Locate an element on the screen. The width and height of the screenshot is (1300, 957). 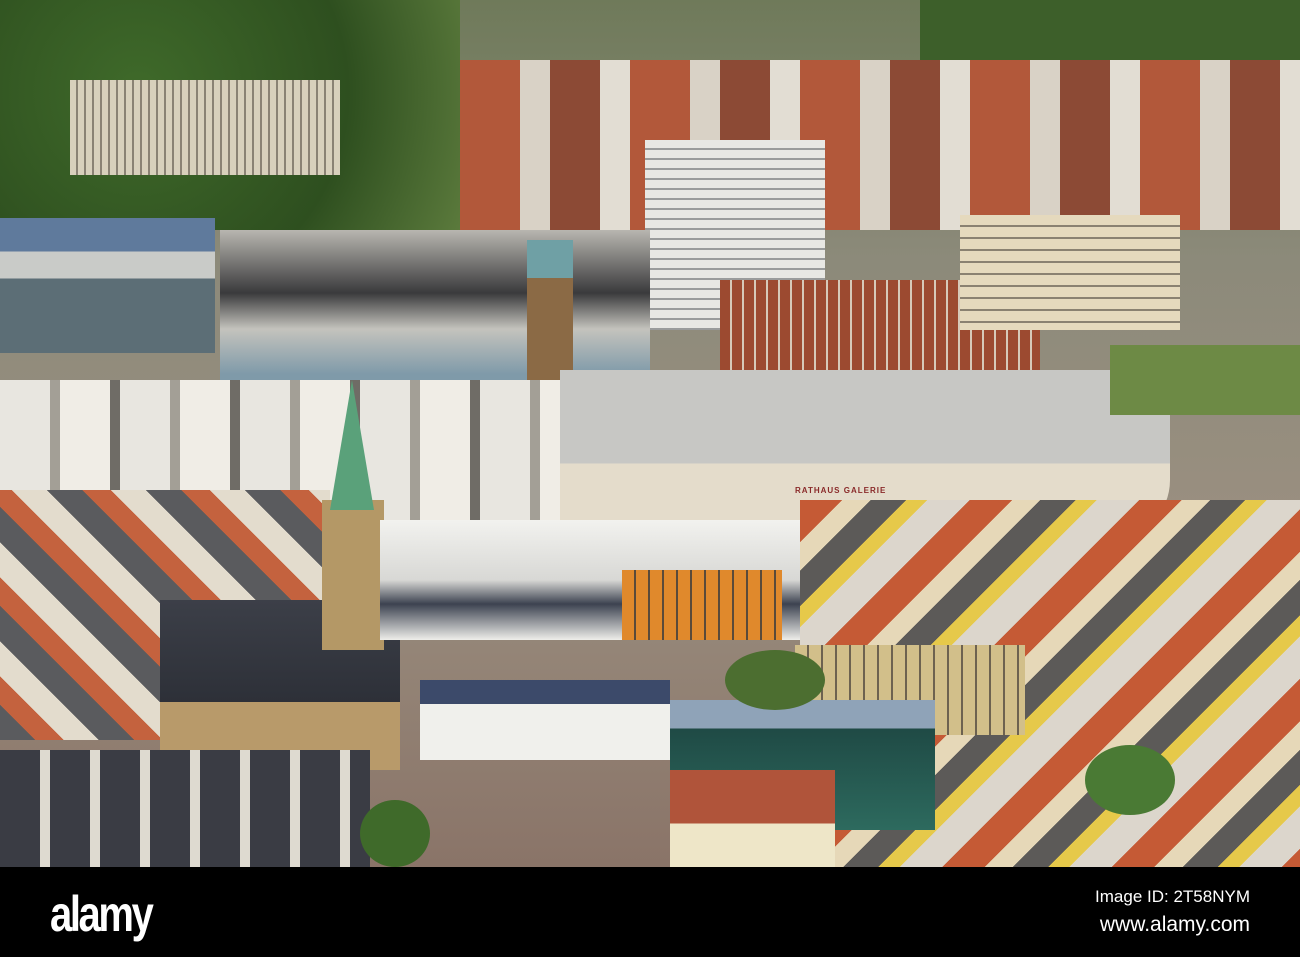
beige-office-building is located at coordinates (1070, 272).